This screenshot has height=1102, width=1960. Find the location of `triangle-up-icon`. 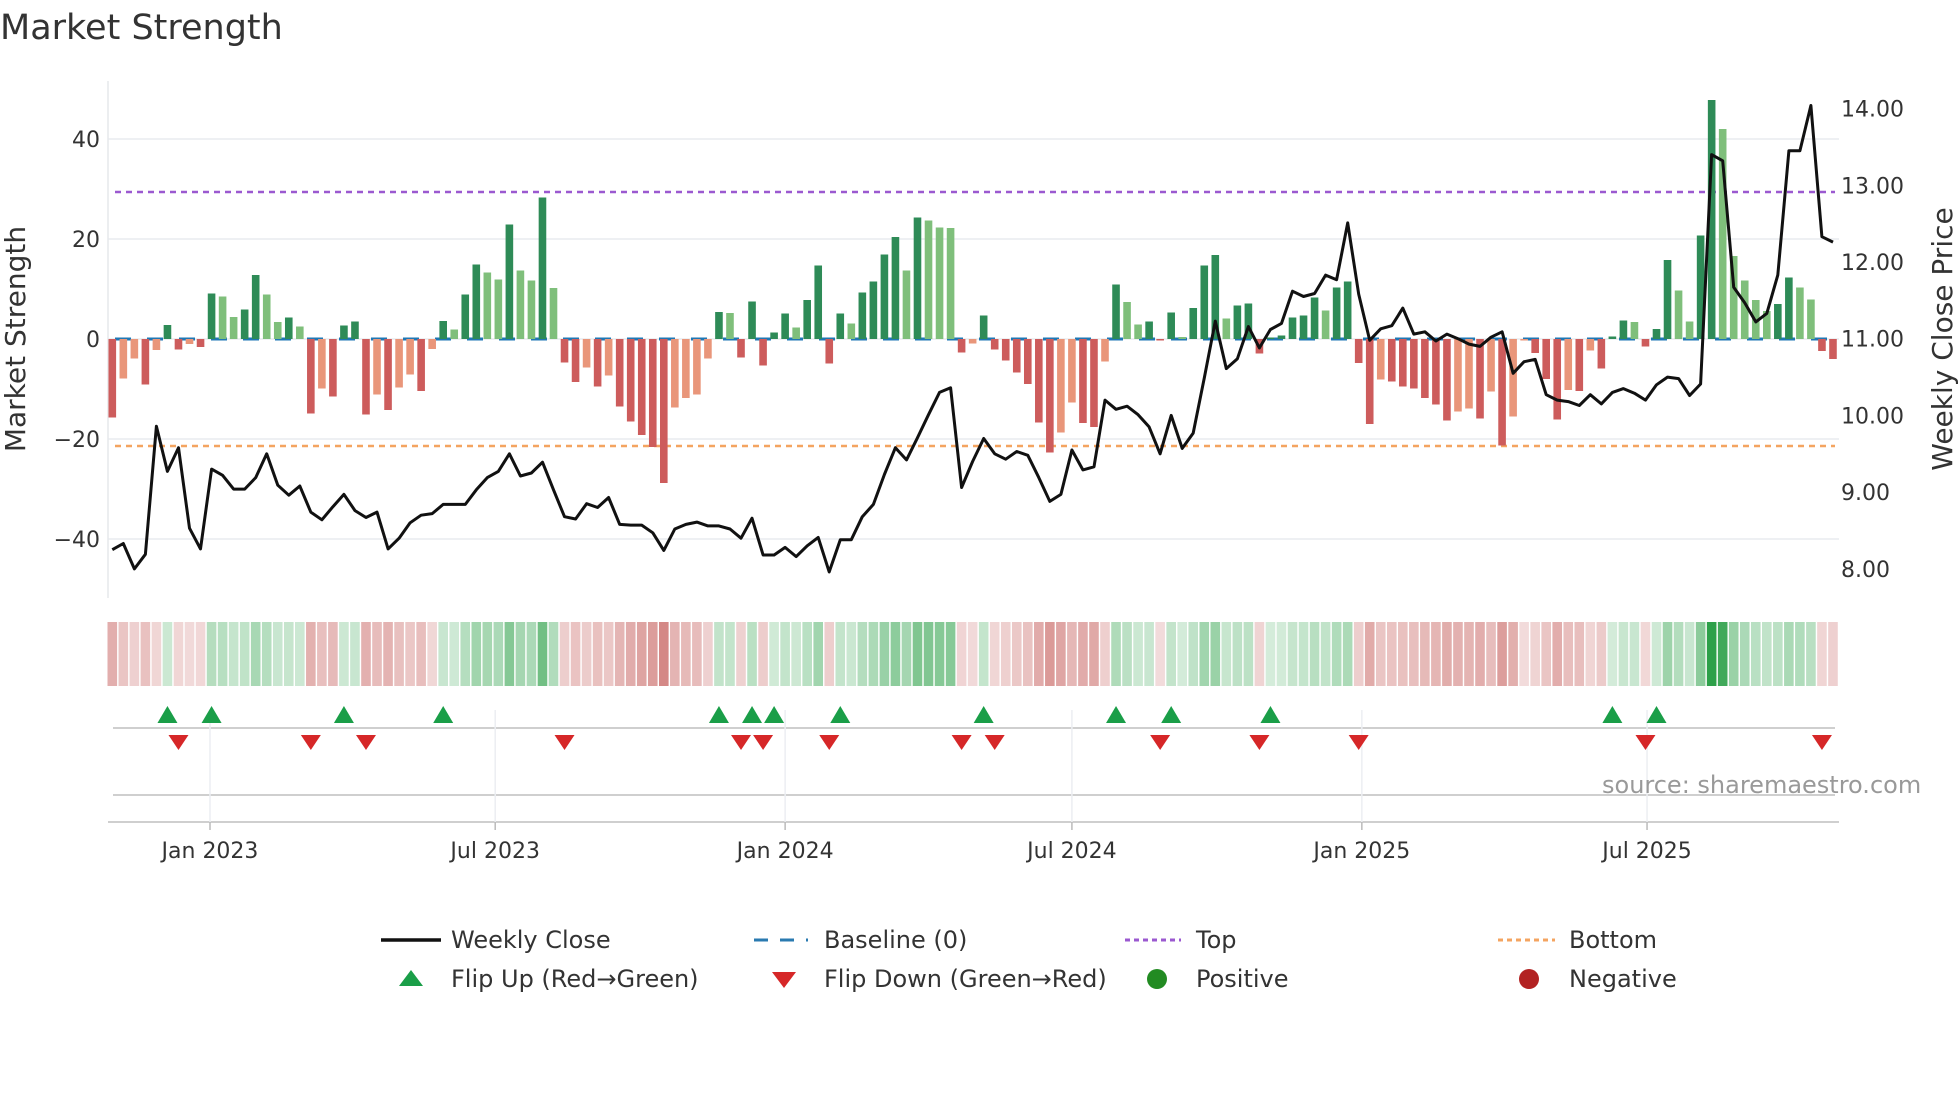

triangle-up-icon is located at coordinates (411, 978).